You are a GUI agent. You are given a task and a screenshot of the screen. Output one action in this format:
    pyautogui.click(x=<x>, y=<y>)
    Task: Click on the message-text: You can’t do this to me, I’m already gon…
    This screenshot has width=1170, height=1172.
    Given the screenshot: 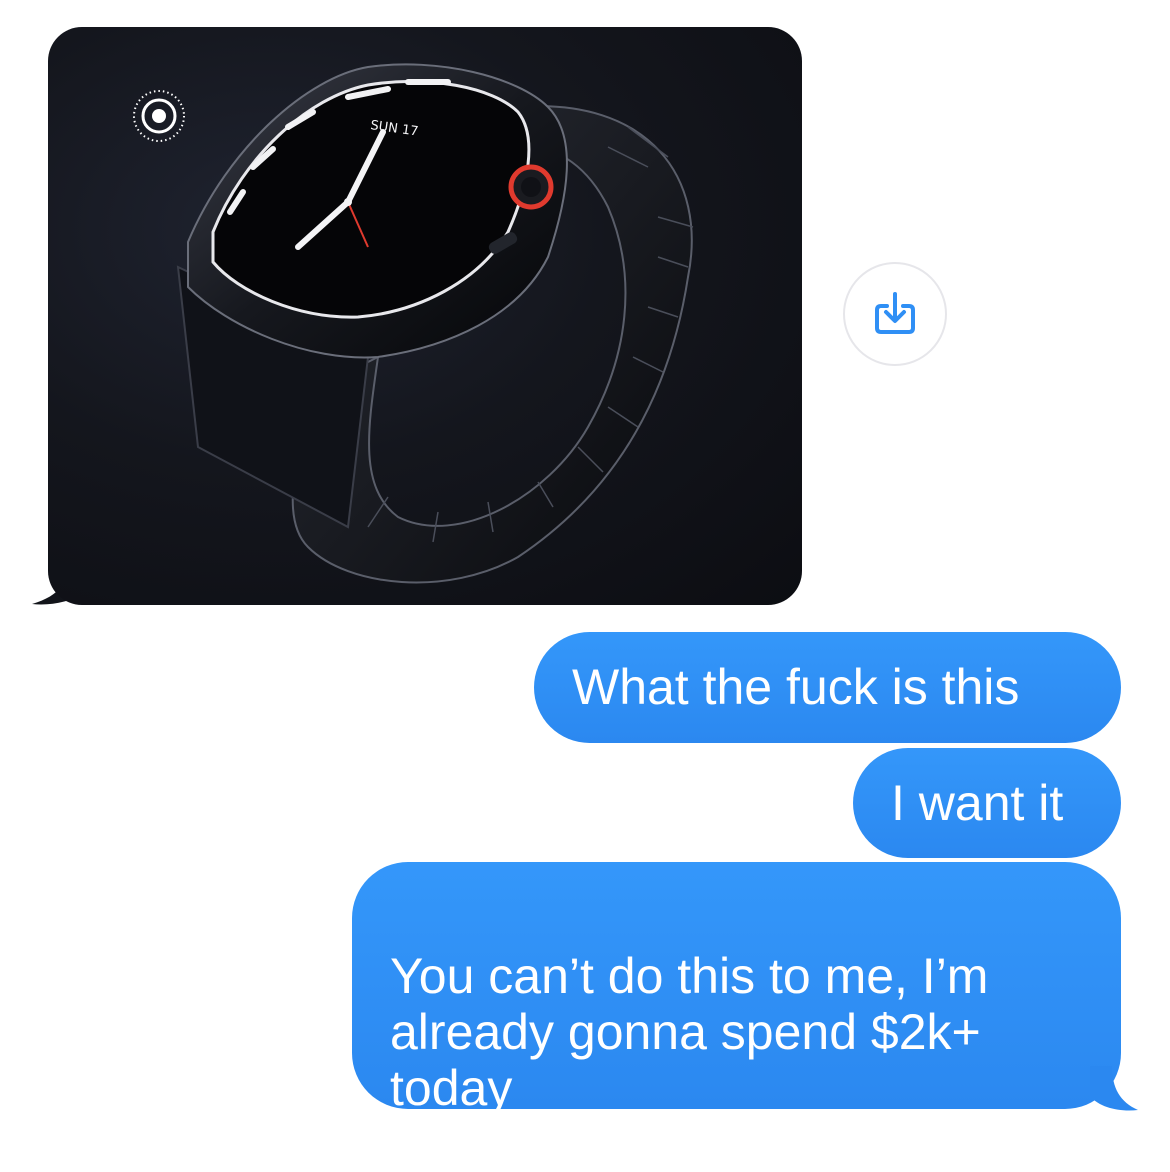 What is the action you would take?
    pyautogui.click(x=689, y=1032)
    